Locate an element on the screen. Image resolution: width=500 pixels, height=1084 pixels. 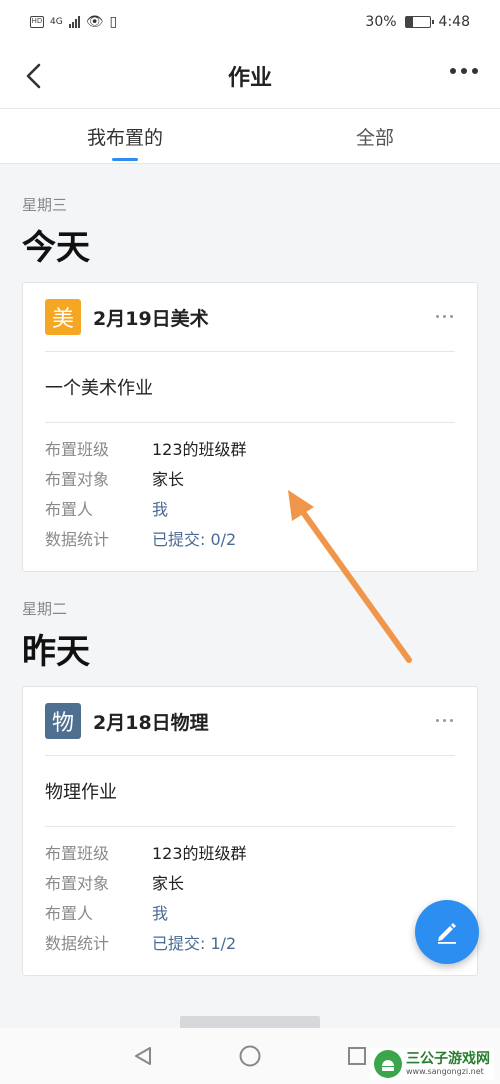
watermark-text-group: 三公子游戏网 www.sangongzi.net is located at coordinates (448, 1064).